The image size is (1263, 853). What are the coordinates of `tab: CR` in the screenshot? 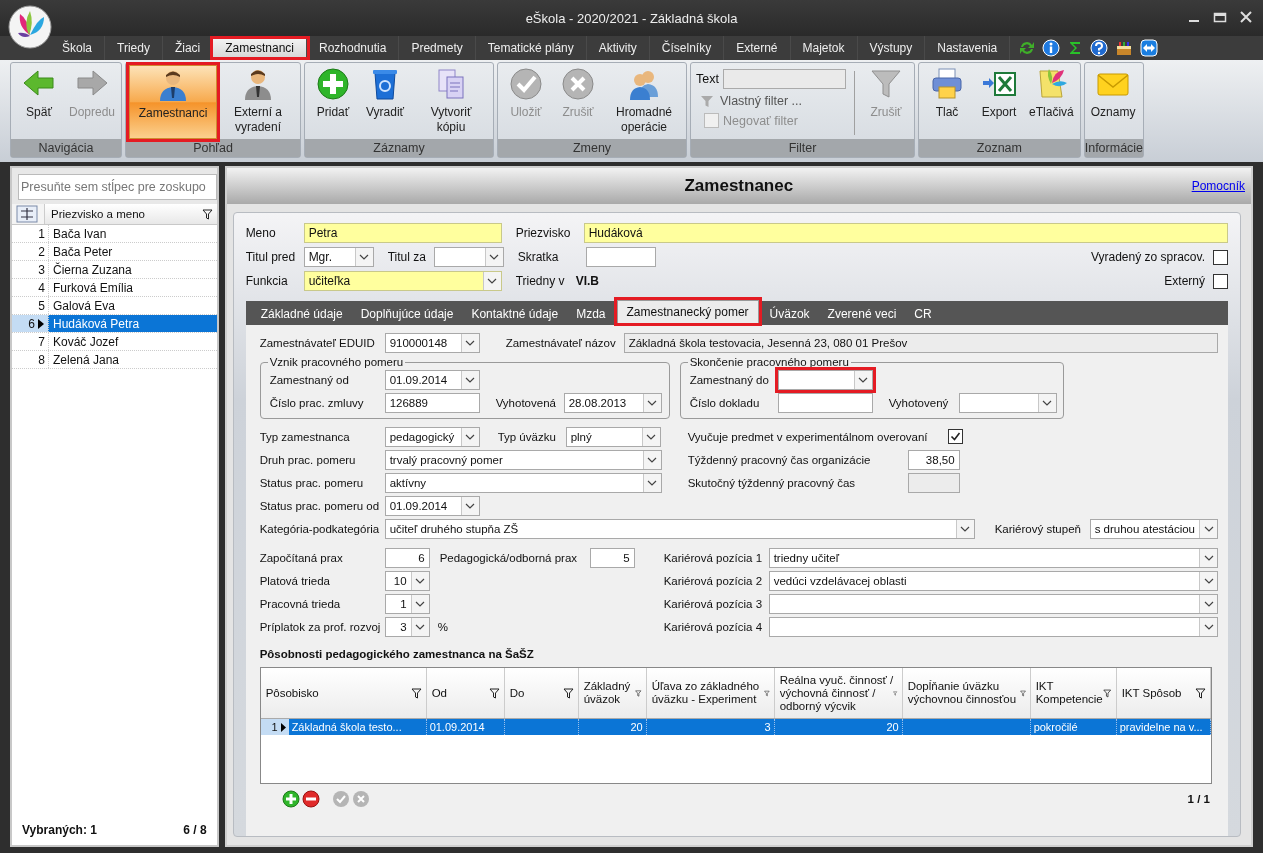 It's located at (923, 314).